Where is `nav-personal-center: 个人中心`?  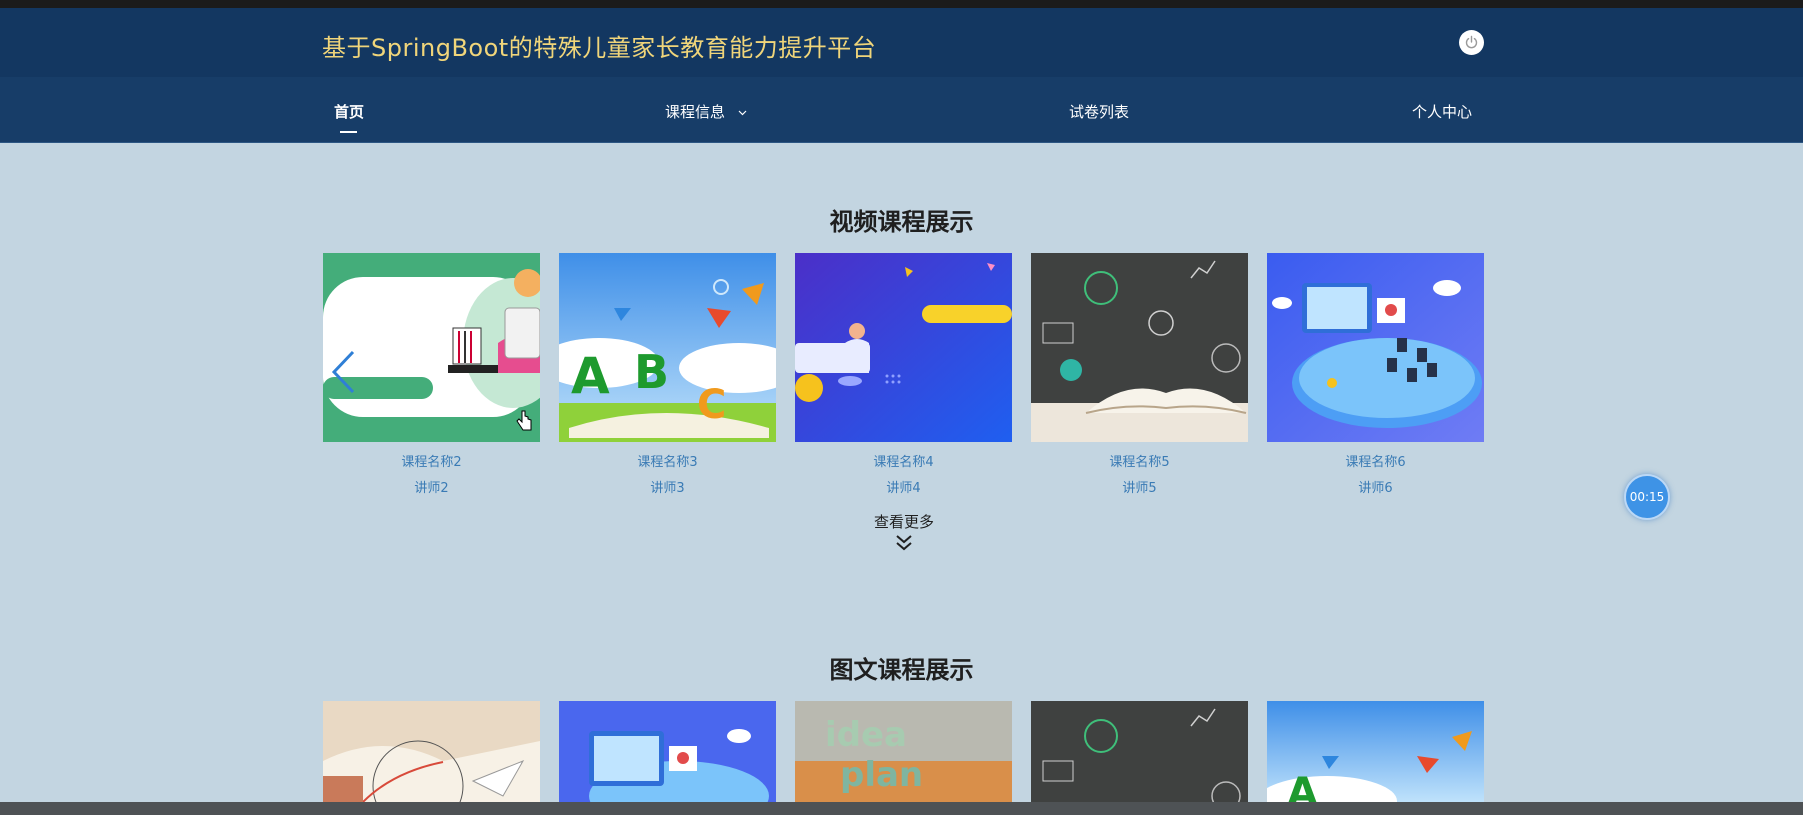
nav-personal-center: 个人中心 is located at coordinates (1442, 111).